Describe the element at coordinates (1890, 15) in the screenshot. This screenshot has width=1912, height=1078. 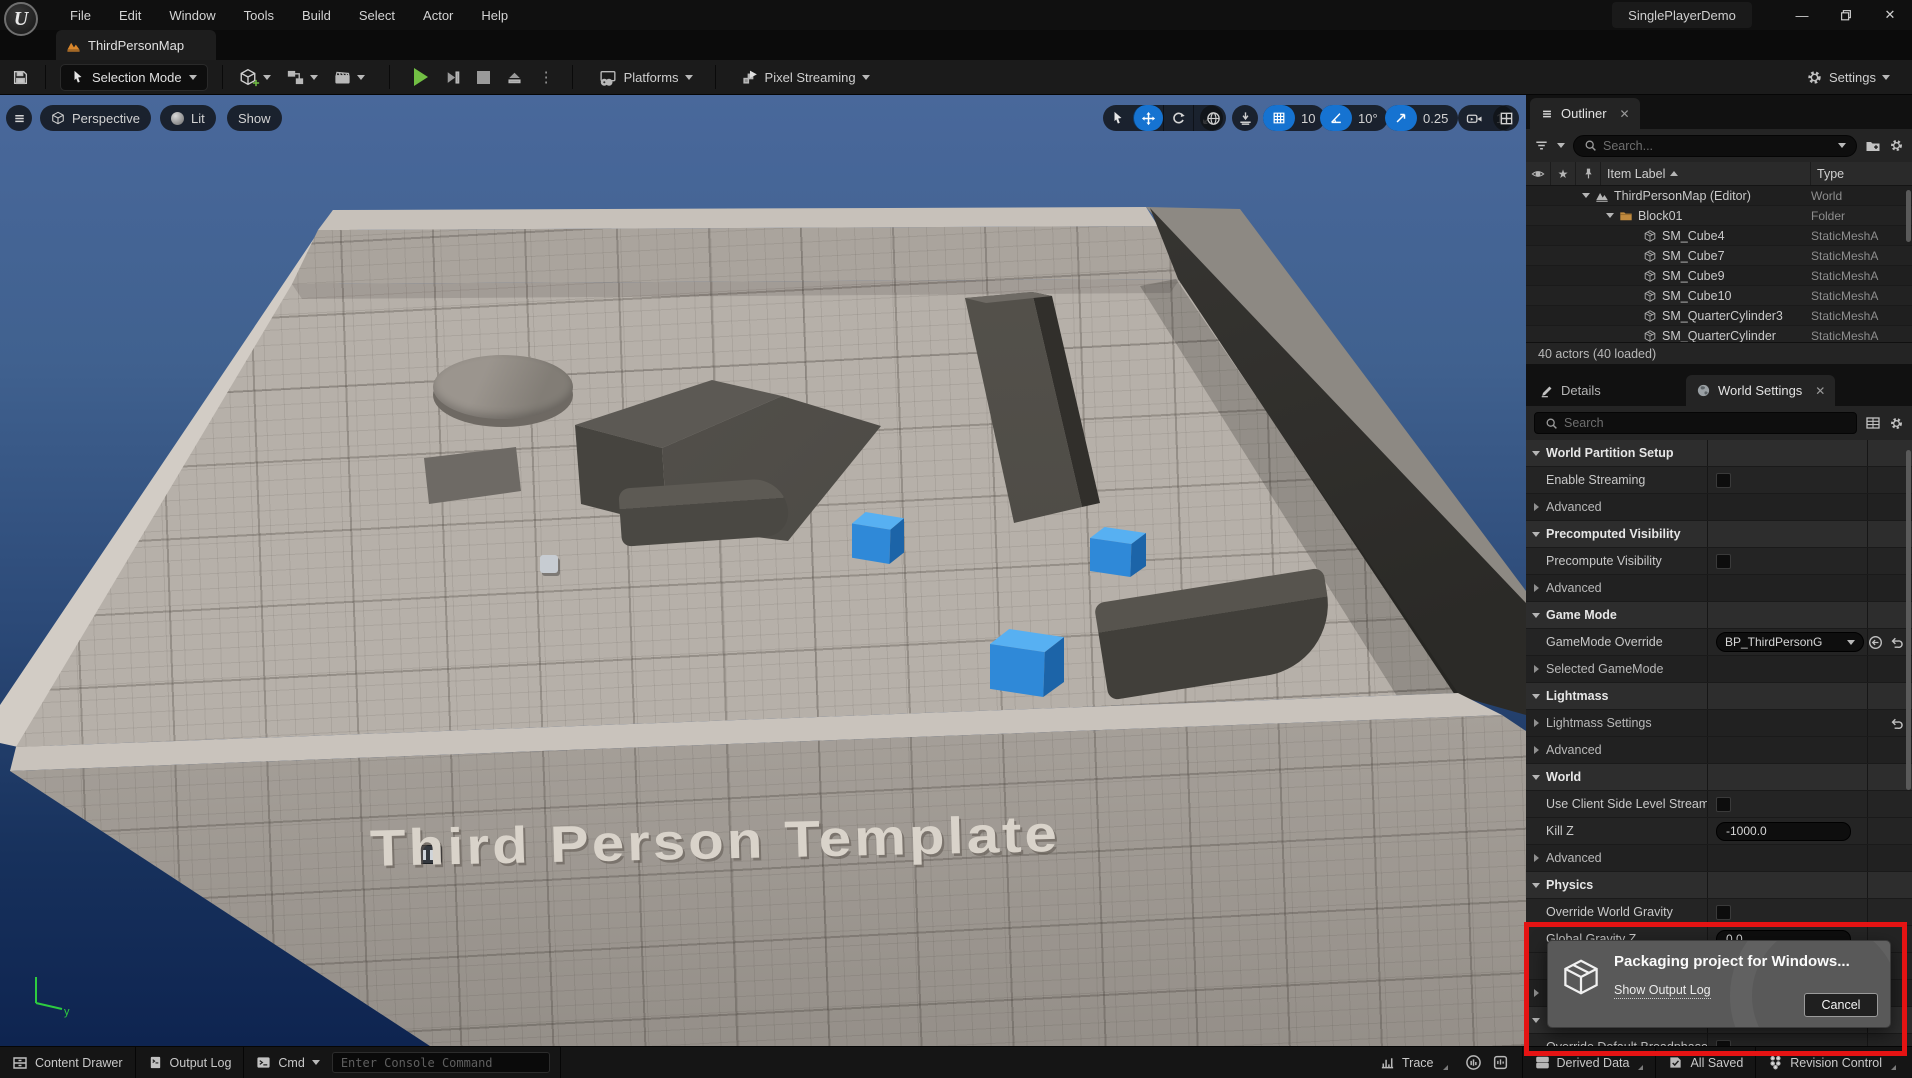
I see `close-button: ✕` at that location.